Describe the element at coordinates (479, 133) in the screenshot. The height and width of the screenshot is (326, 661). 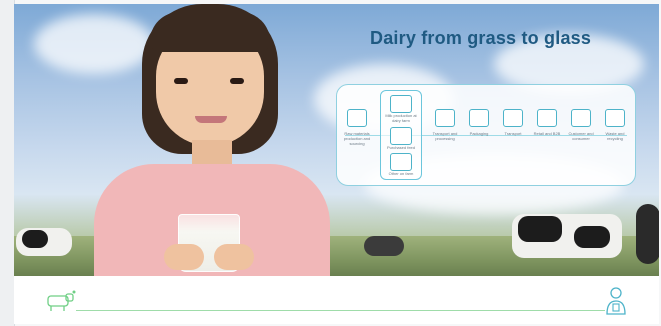
I see `stage-label: Packaging` at that location.